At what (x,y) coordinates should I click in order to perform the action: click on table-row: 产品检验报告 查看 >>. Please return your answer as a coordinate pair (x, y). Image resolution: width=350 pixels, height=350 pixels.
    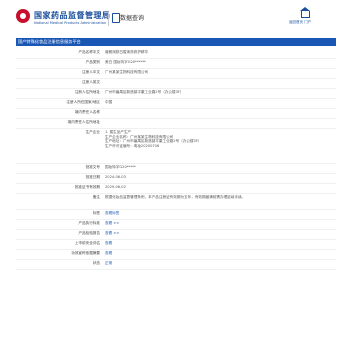
    Looking at the image, I should click on (176, 235).